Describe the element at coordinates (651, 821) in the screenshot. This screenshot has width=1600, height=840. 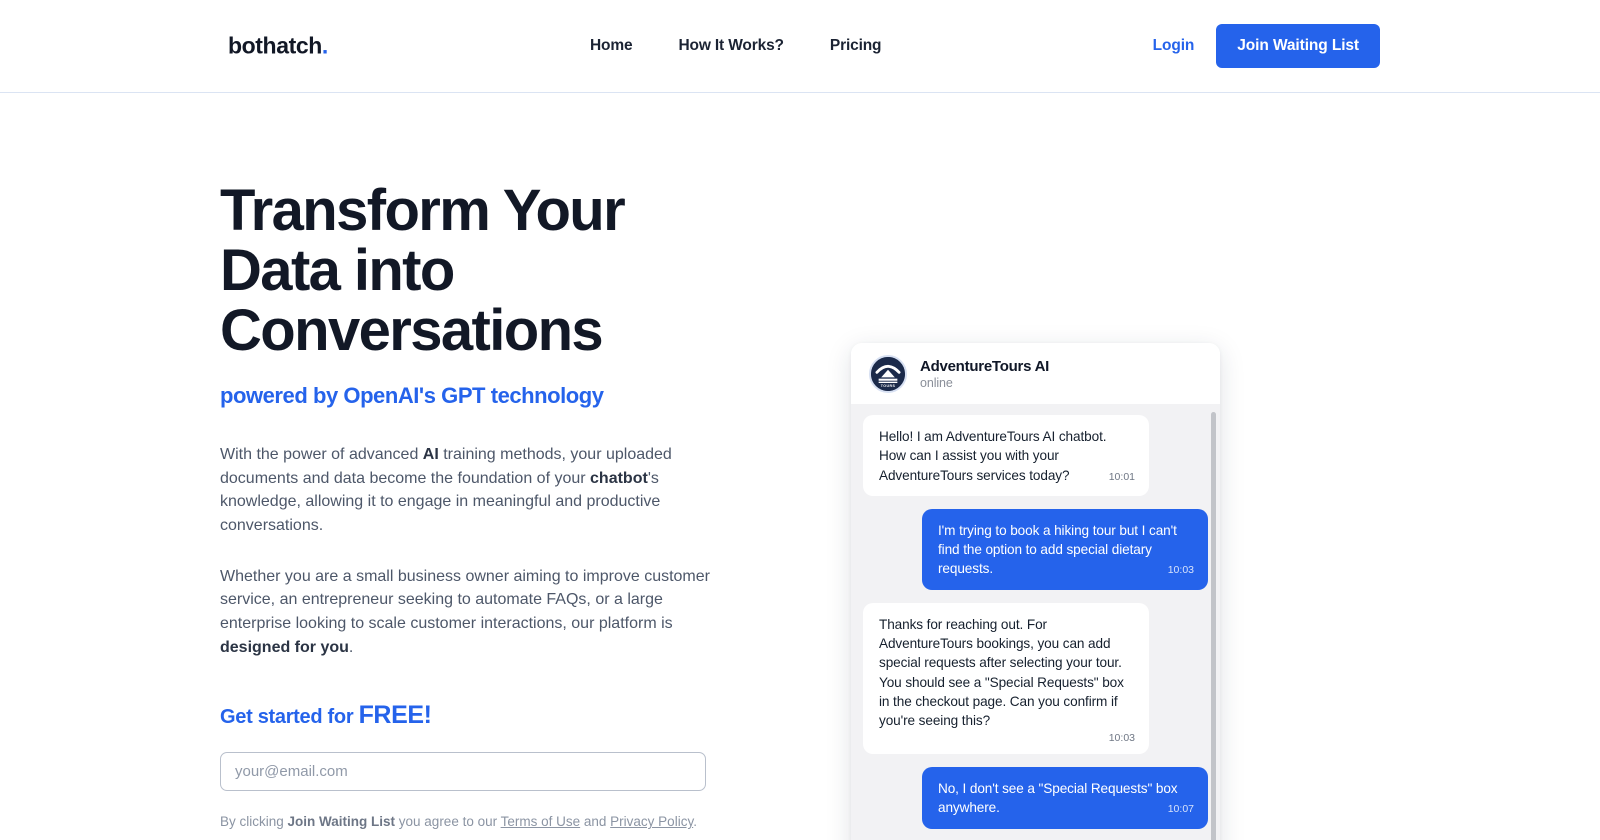
I see `privacy-policy-link: Privacy Policy` at that location.